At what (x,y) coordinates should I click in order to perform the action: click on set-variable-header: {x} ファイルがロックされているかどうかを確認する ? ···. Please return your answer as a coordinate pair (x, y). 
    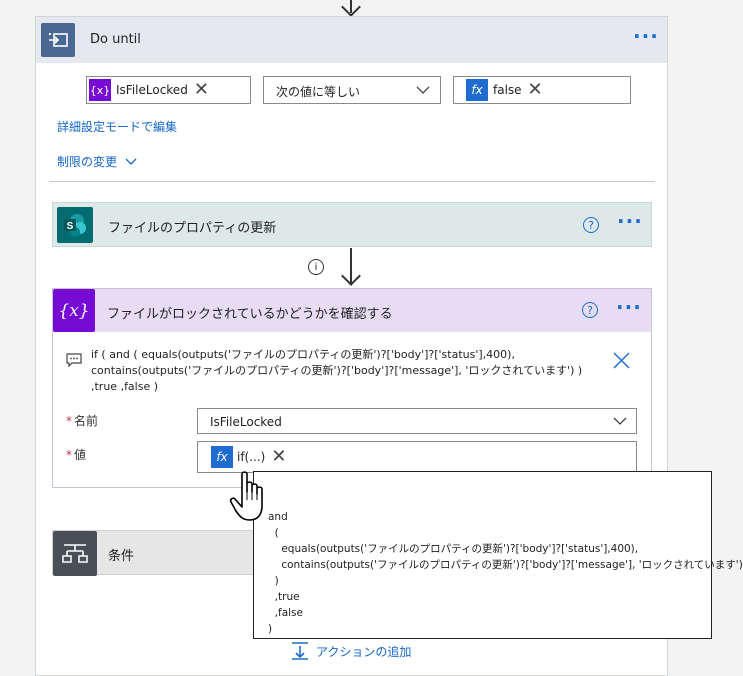
    Looking at the image, I should click on (352, 310).